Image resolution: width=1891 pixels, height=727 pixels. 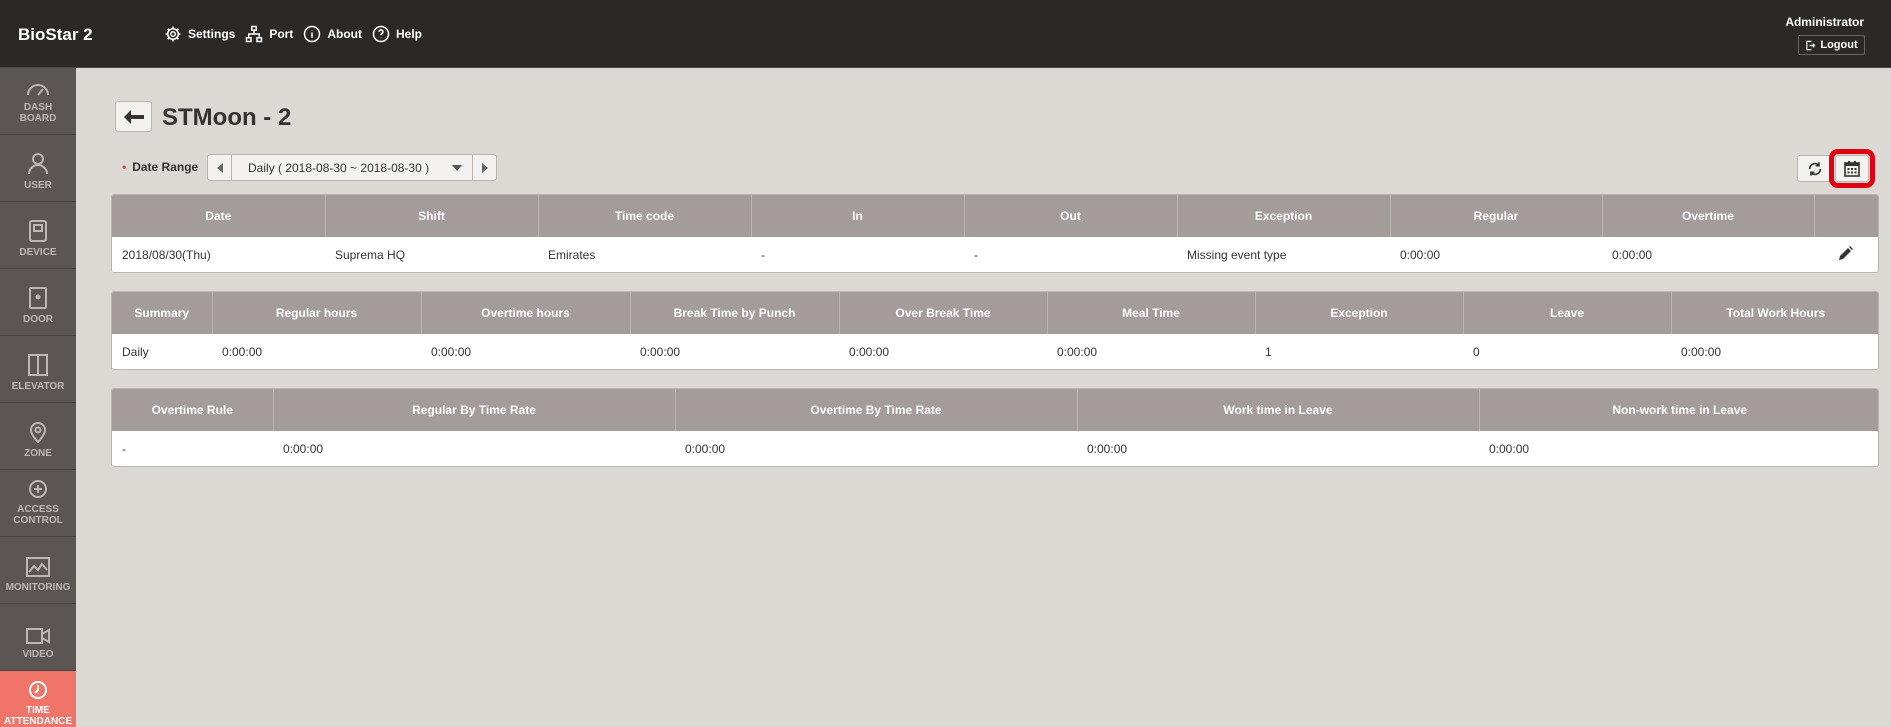 I want to click on date-next-button, so click(x=484, y=167).